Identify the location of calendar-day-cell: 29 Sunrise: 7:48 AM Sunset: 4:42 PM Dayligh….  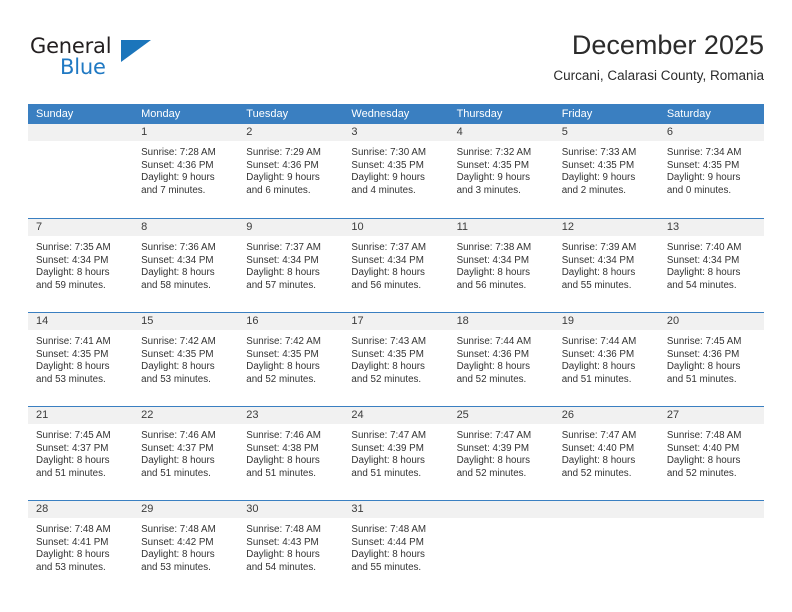
(186, 547).